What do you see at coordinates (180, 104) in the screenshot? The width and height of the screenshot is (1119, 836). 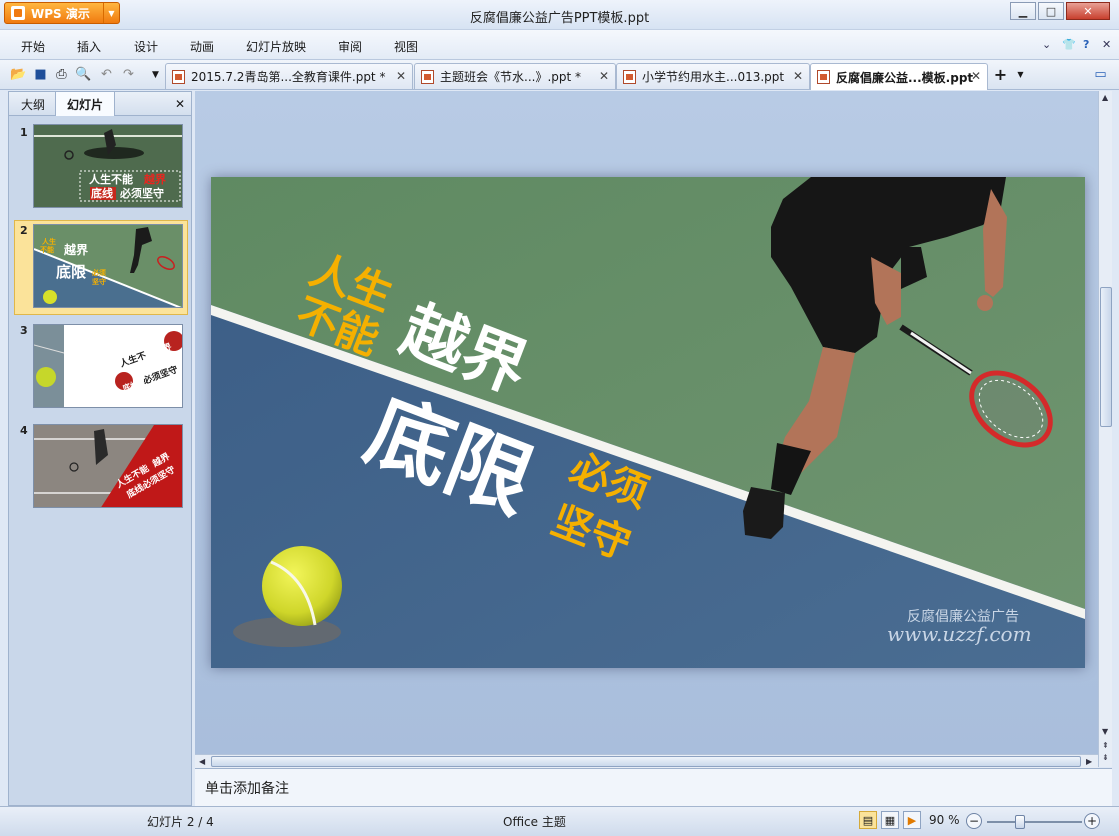 I see `close-panel-icon: ✕` at bounding box center [180, 104].